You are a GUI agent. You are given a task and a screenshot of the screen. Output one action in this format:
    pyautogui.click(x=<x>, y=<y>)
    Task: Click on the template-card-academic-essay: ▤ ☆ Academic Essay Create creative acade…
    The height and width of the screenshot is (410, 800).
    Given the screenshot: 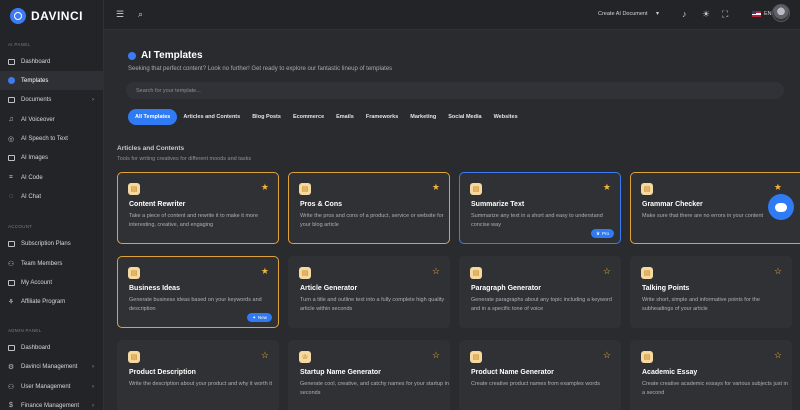 What is the action you would take?
    pyautogui.click(x=711, y=375)
    